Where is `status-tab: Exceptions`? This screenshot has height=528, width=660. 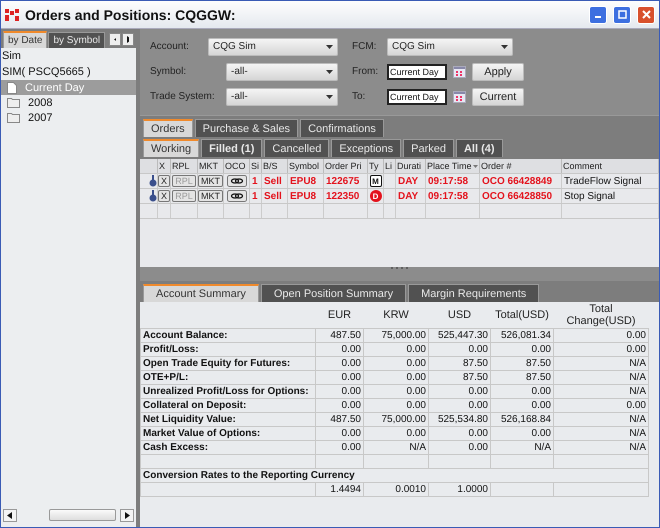
status-tab: Exceptions is located at coordinates (366, 148).